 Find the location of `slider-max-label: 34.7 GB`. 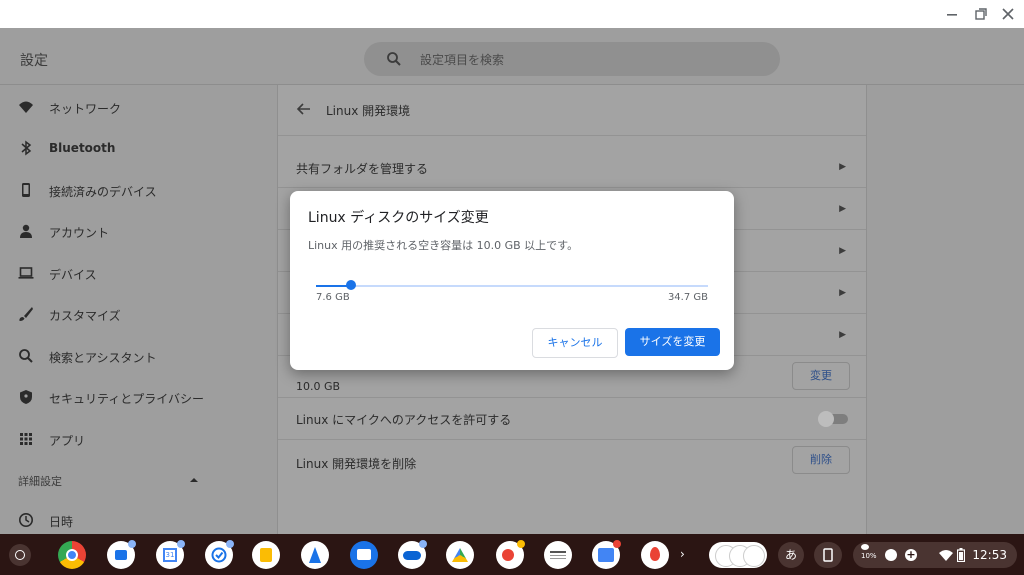

slider-max-label: 34.7 GB is located at coordinates (687, 297).